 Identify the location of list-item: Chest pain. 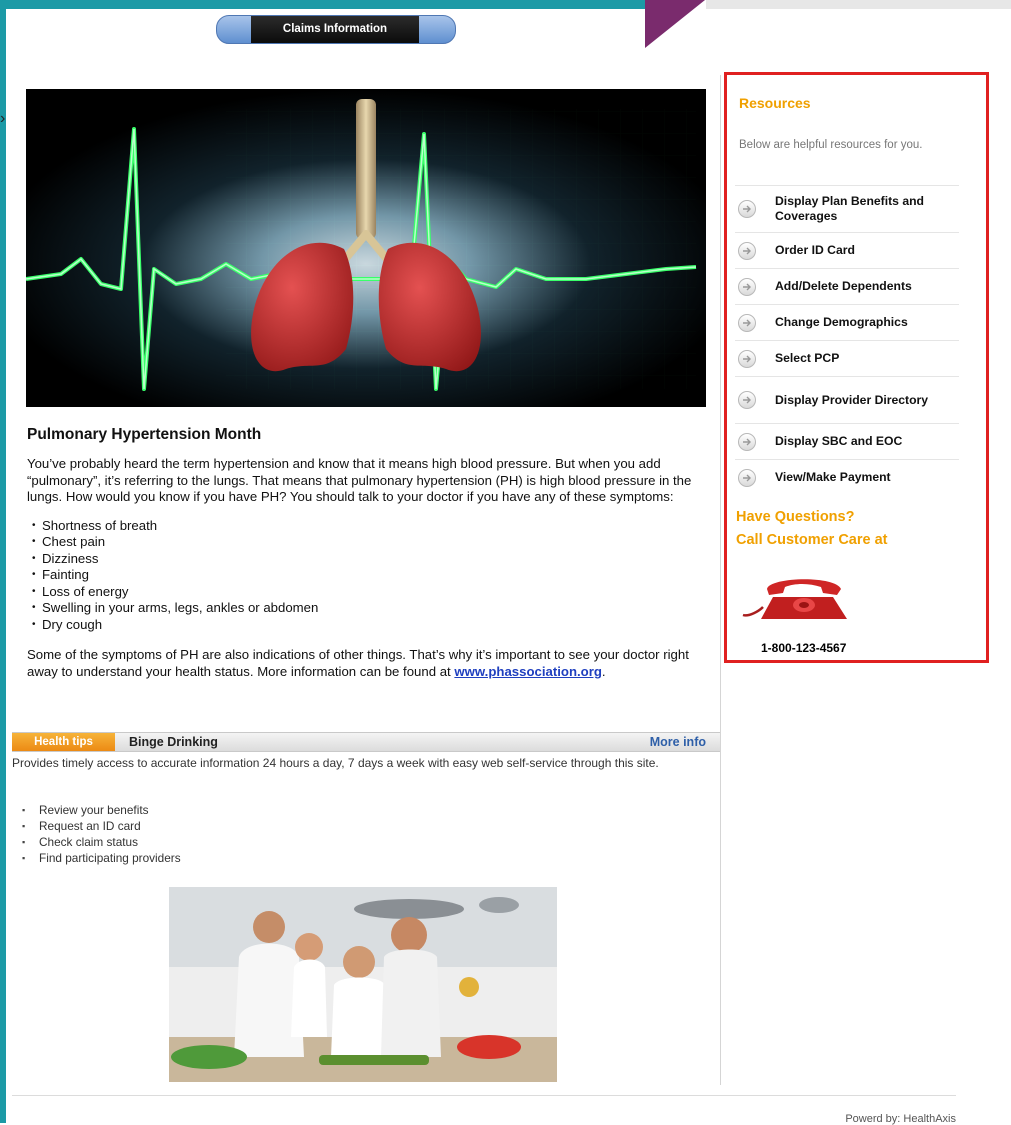
(372, 542).